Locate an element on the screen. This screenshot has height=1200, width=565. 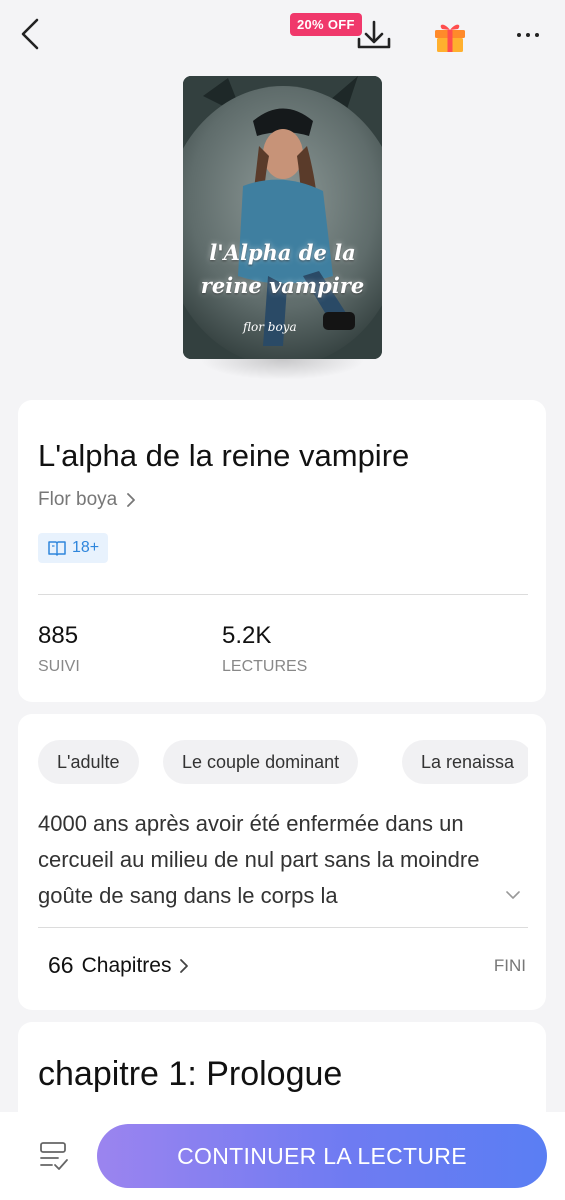
add-to-library-icon is located at coordinates (54, 1156).